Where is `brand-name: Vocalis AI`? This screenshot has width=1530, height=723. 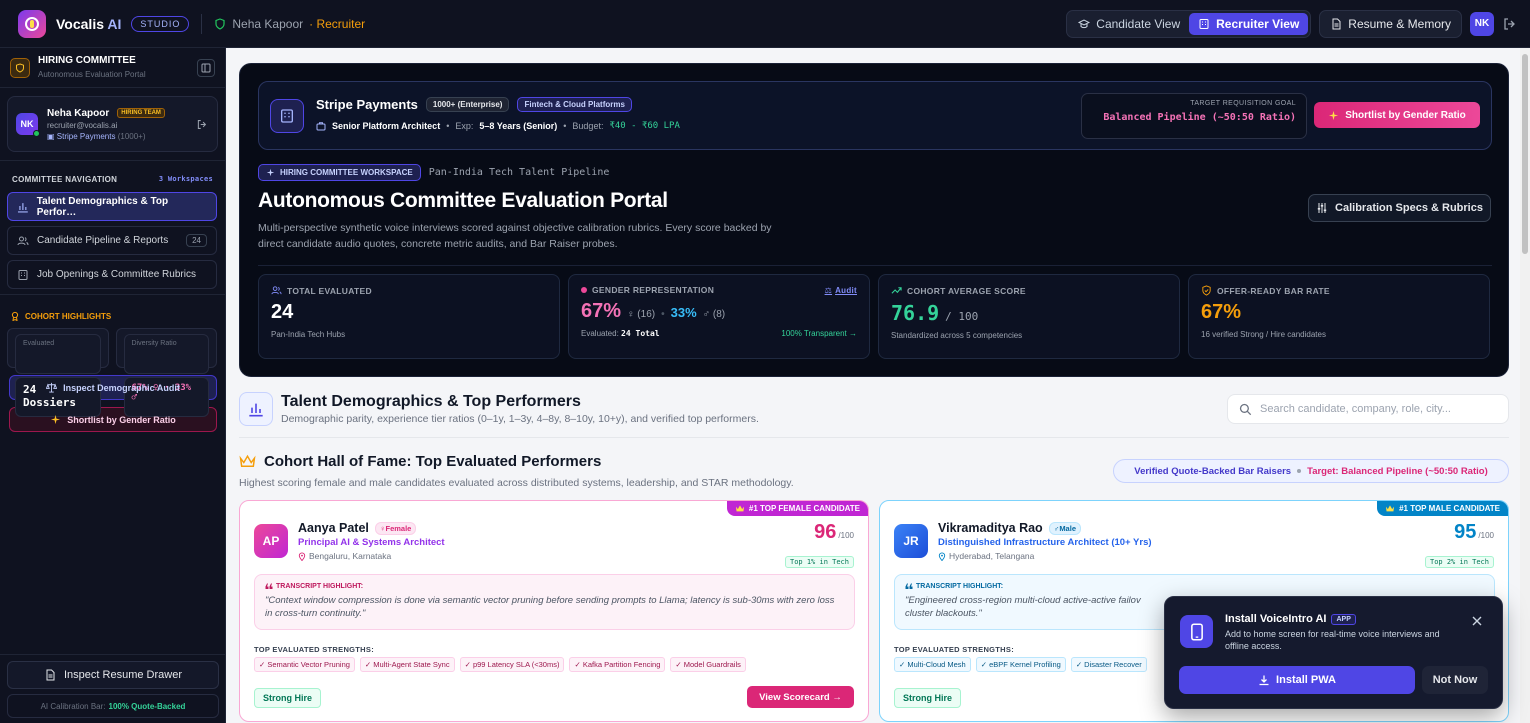 brand-name: Vocalis AI is located at coordinates (89, 23).